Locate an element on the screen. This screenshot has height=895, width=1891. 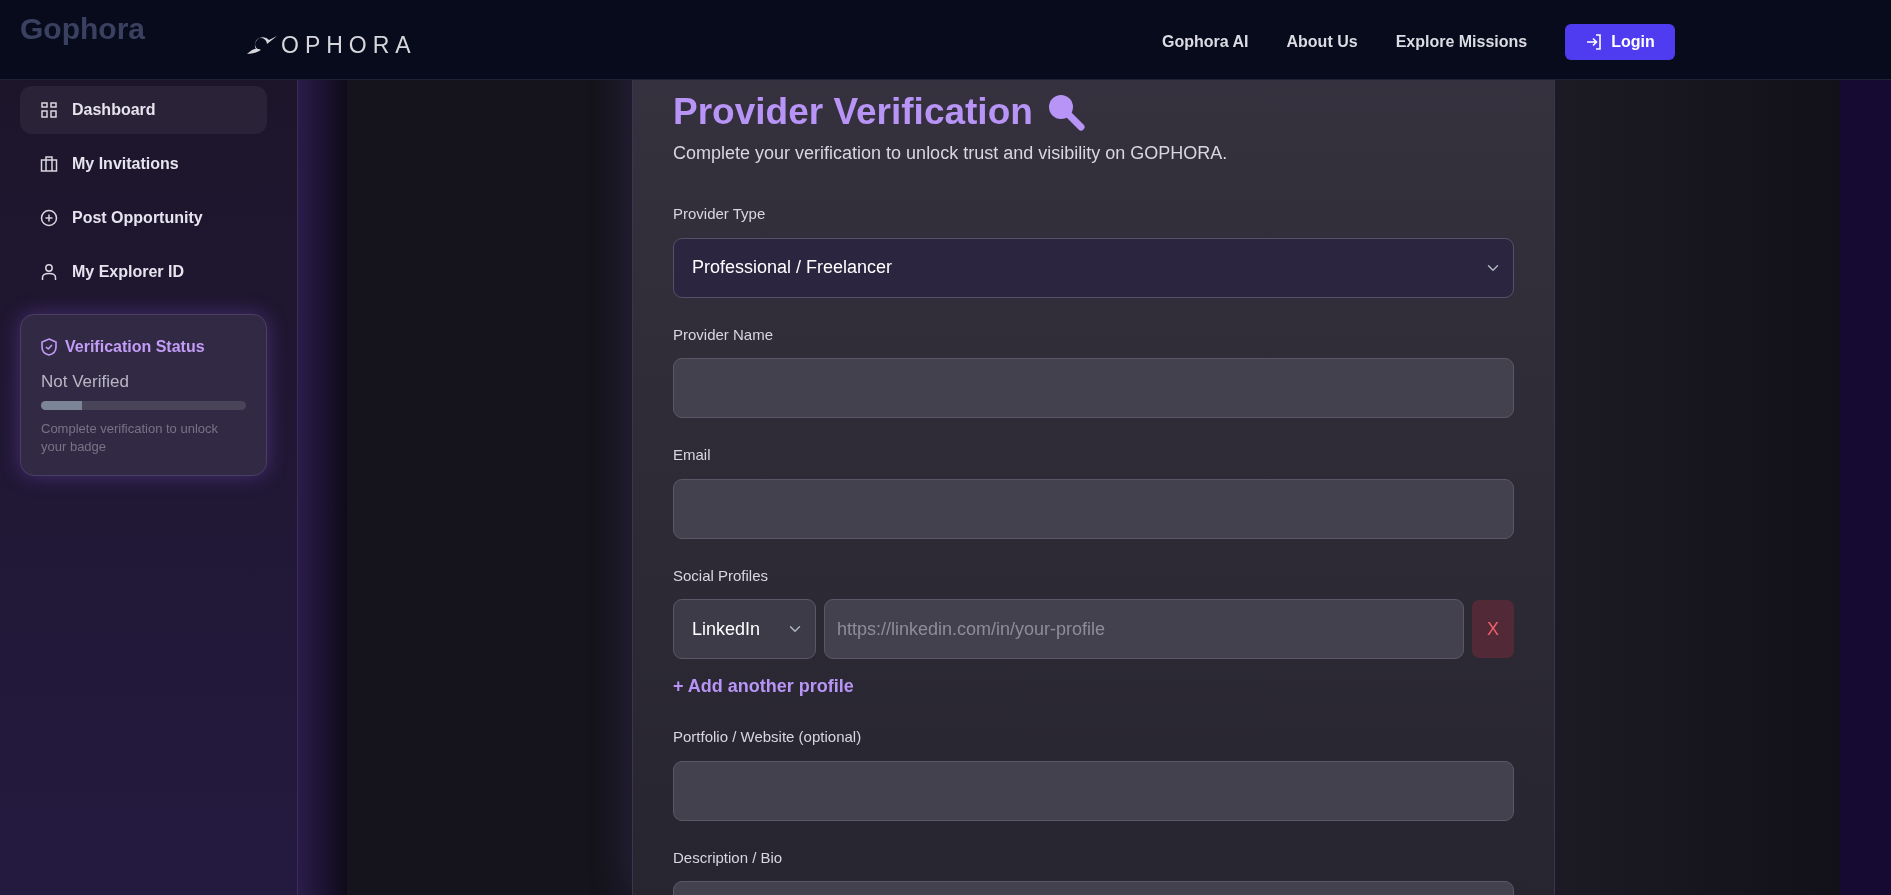
field-label: Portfolio / Website (optional) is located at coordinates (768, 737).